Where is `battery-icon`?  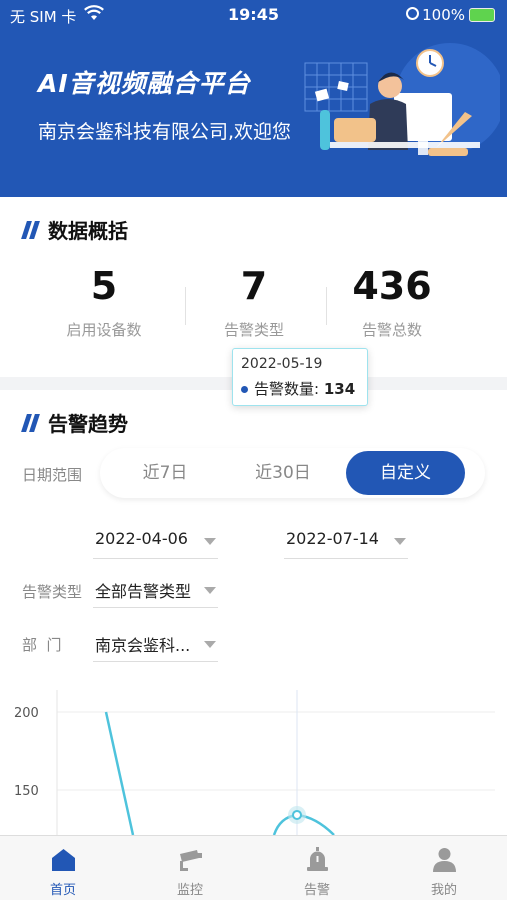
battery-icon is located at coordinates (482, 15).